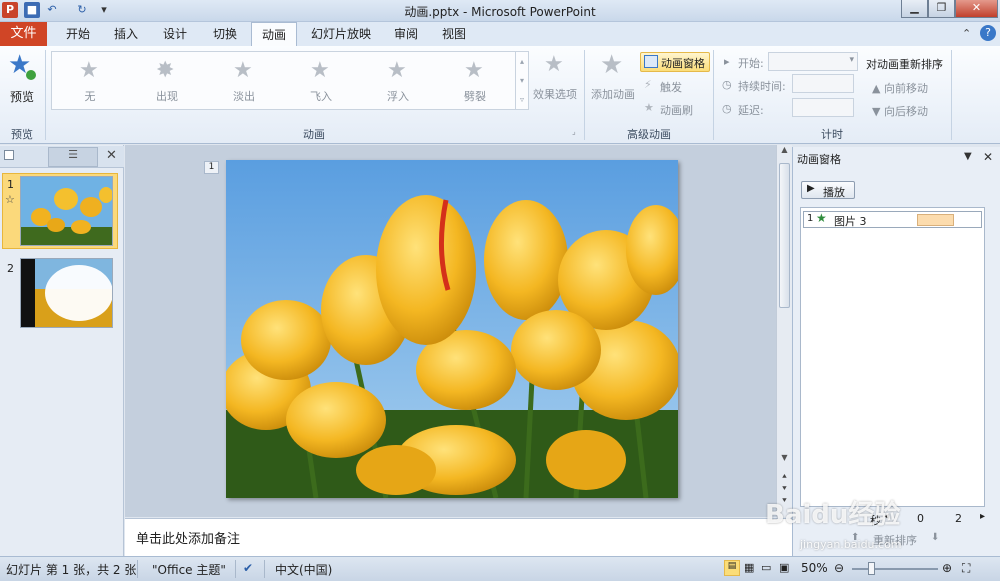 The height and width of the screenshot is (581, 1000). Describe the element at coordinates (850, 221) in the screenshot. I see `item-name: 图片 3` at that location.